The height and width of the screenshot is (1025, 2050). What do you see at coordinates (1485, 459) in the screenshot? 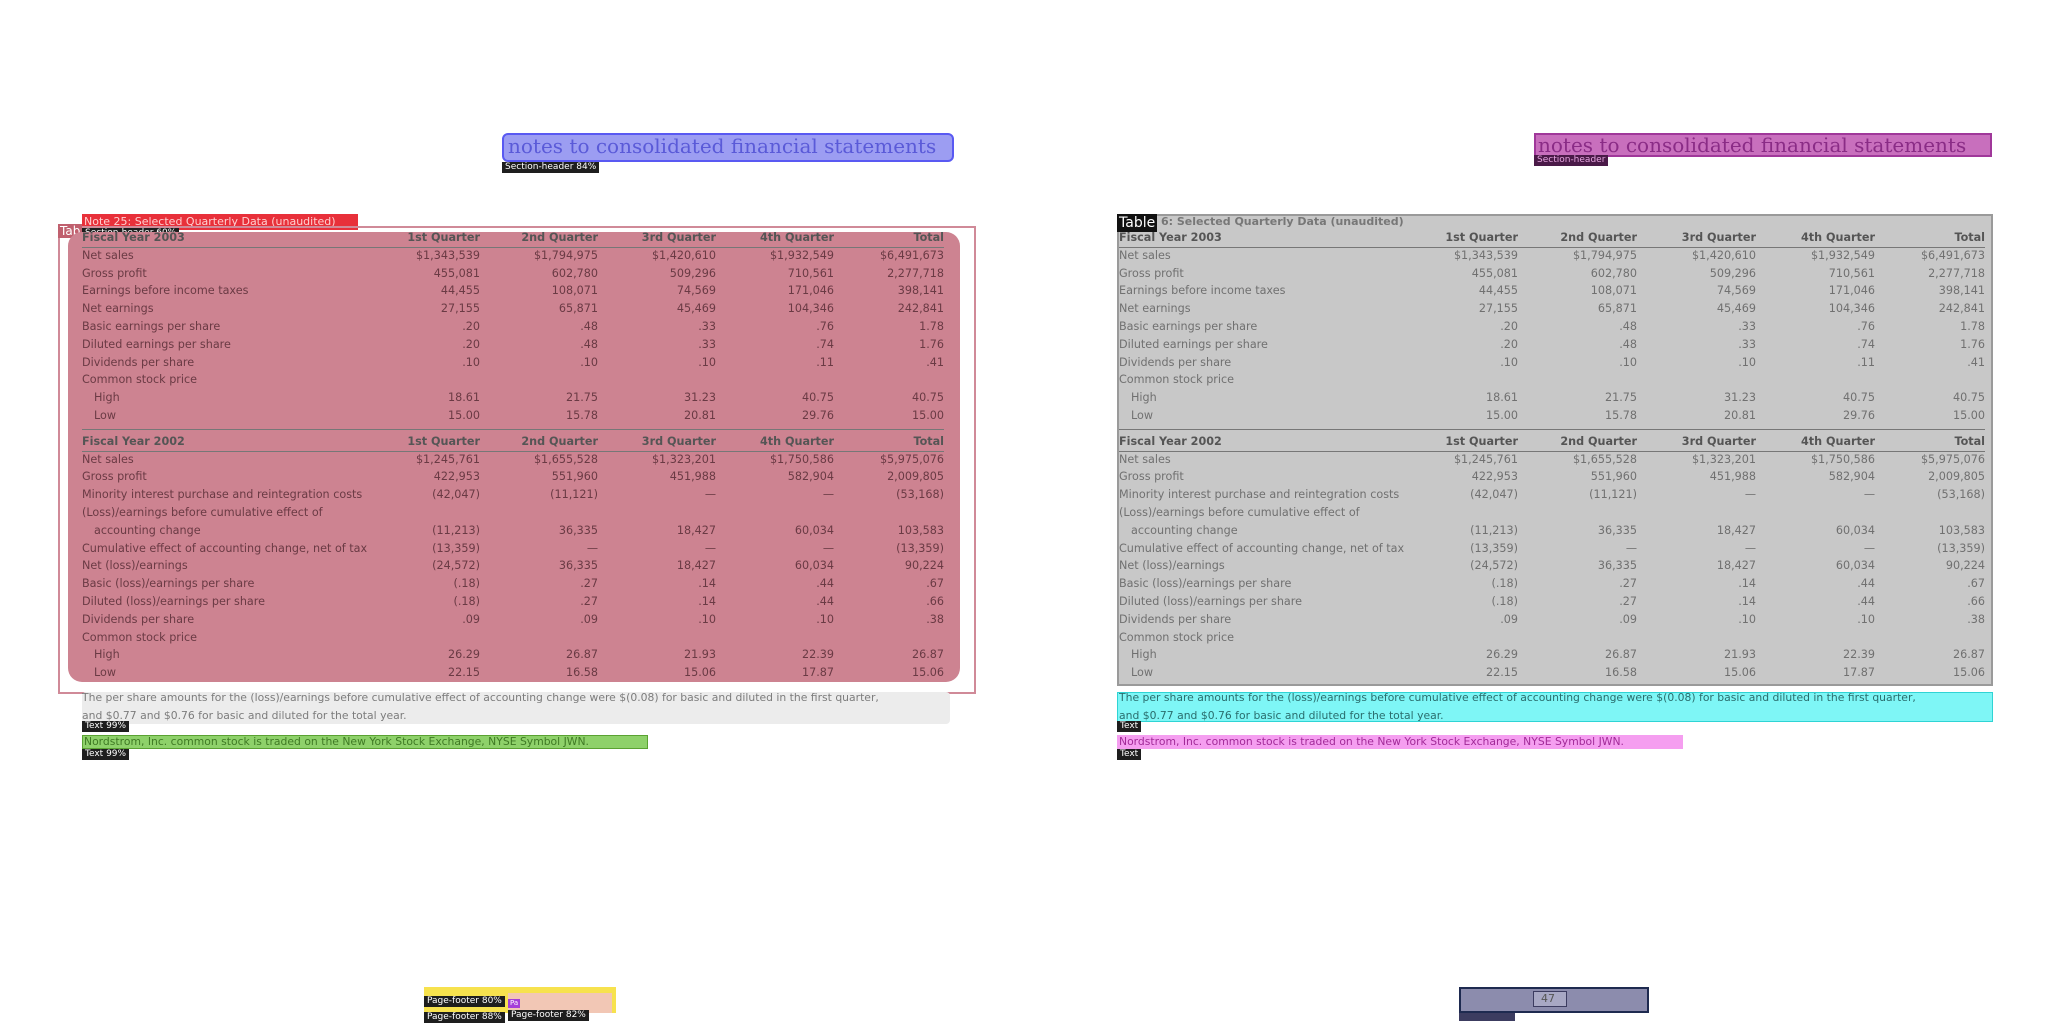
I see `table-cell: $1,245,761` at bounding box center [1485, 459].